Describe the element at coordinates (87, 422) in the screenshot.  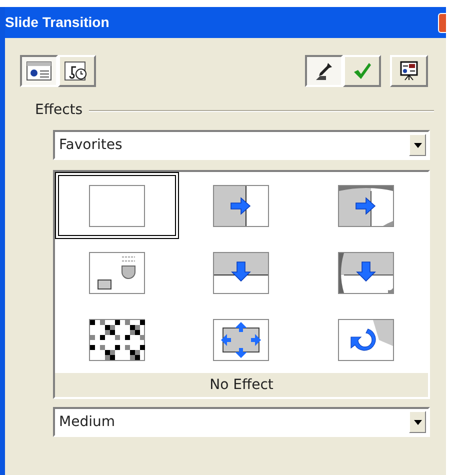
I see `dropdown-value: Medium` at that location.